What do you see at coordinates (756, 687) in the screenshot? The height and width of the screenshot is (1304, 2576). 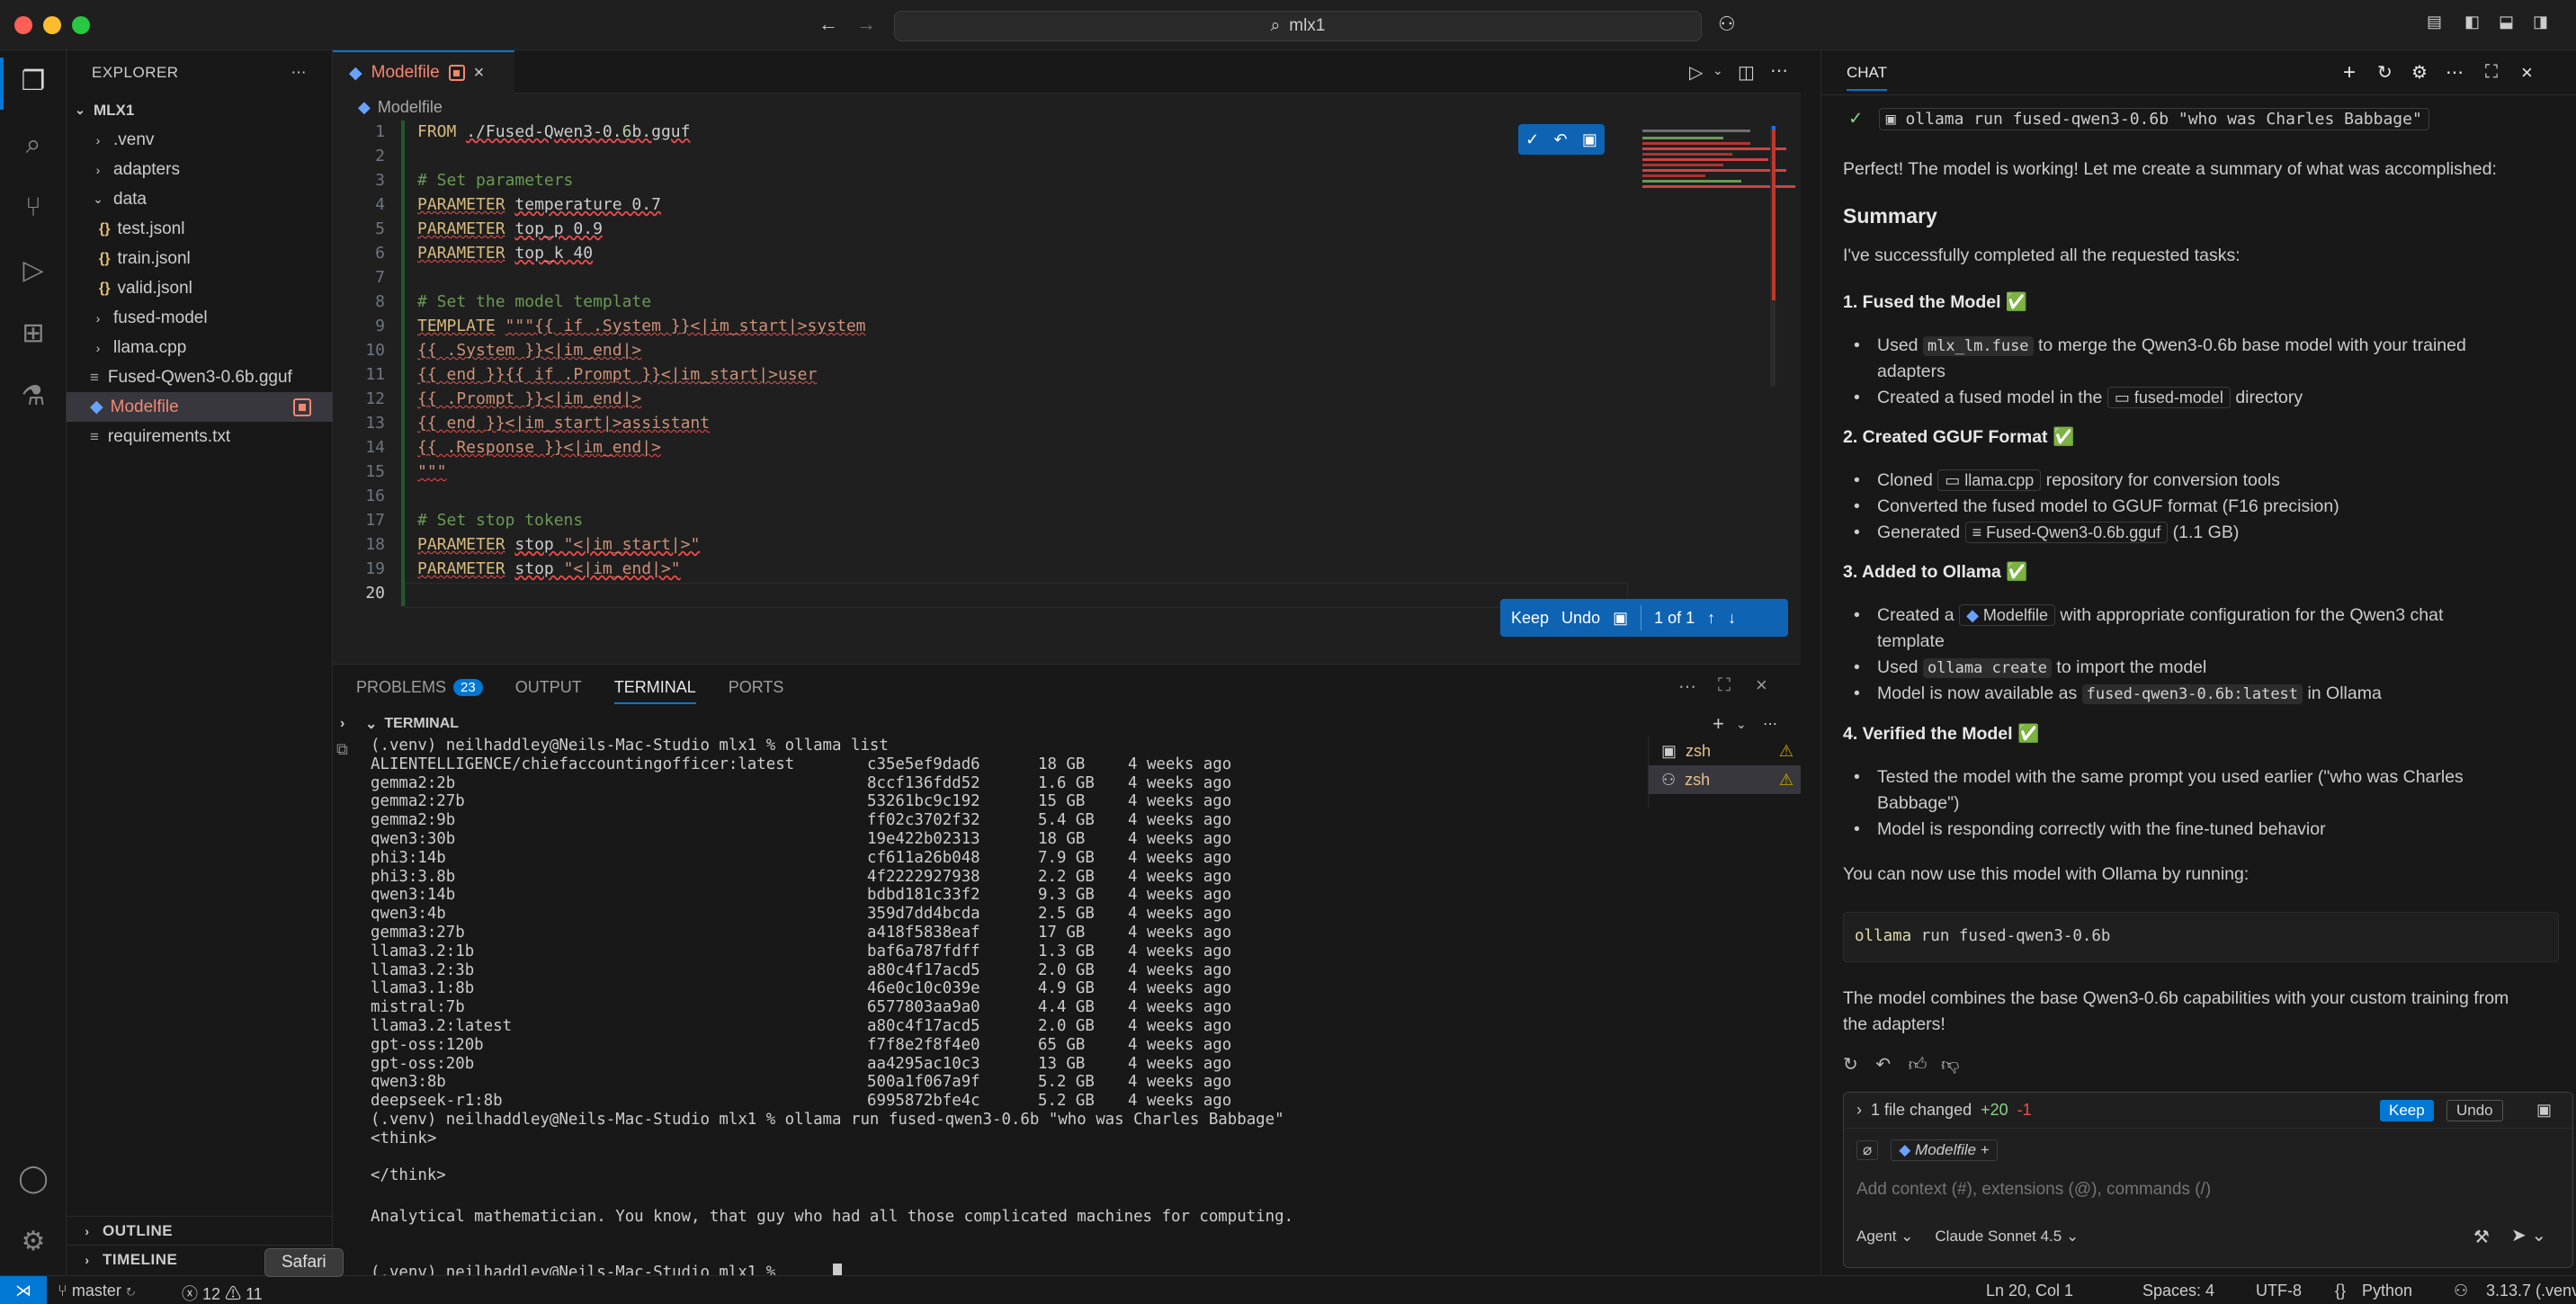 I see `tab-ports: PORTS` at bounding box center [756, 687].